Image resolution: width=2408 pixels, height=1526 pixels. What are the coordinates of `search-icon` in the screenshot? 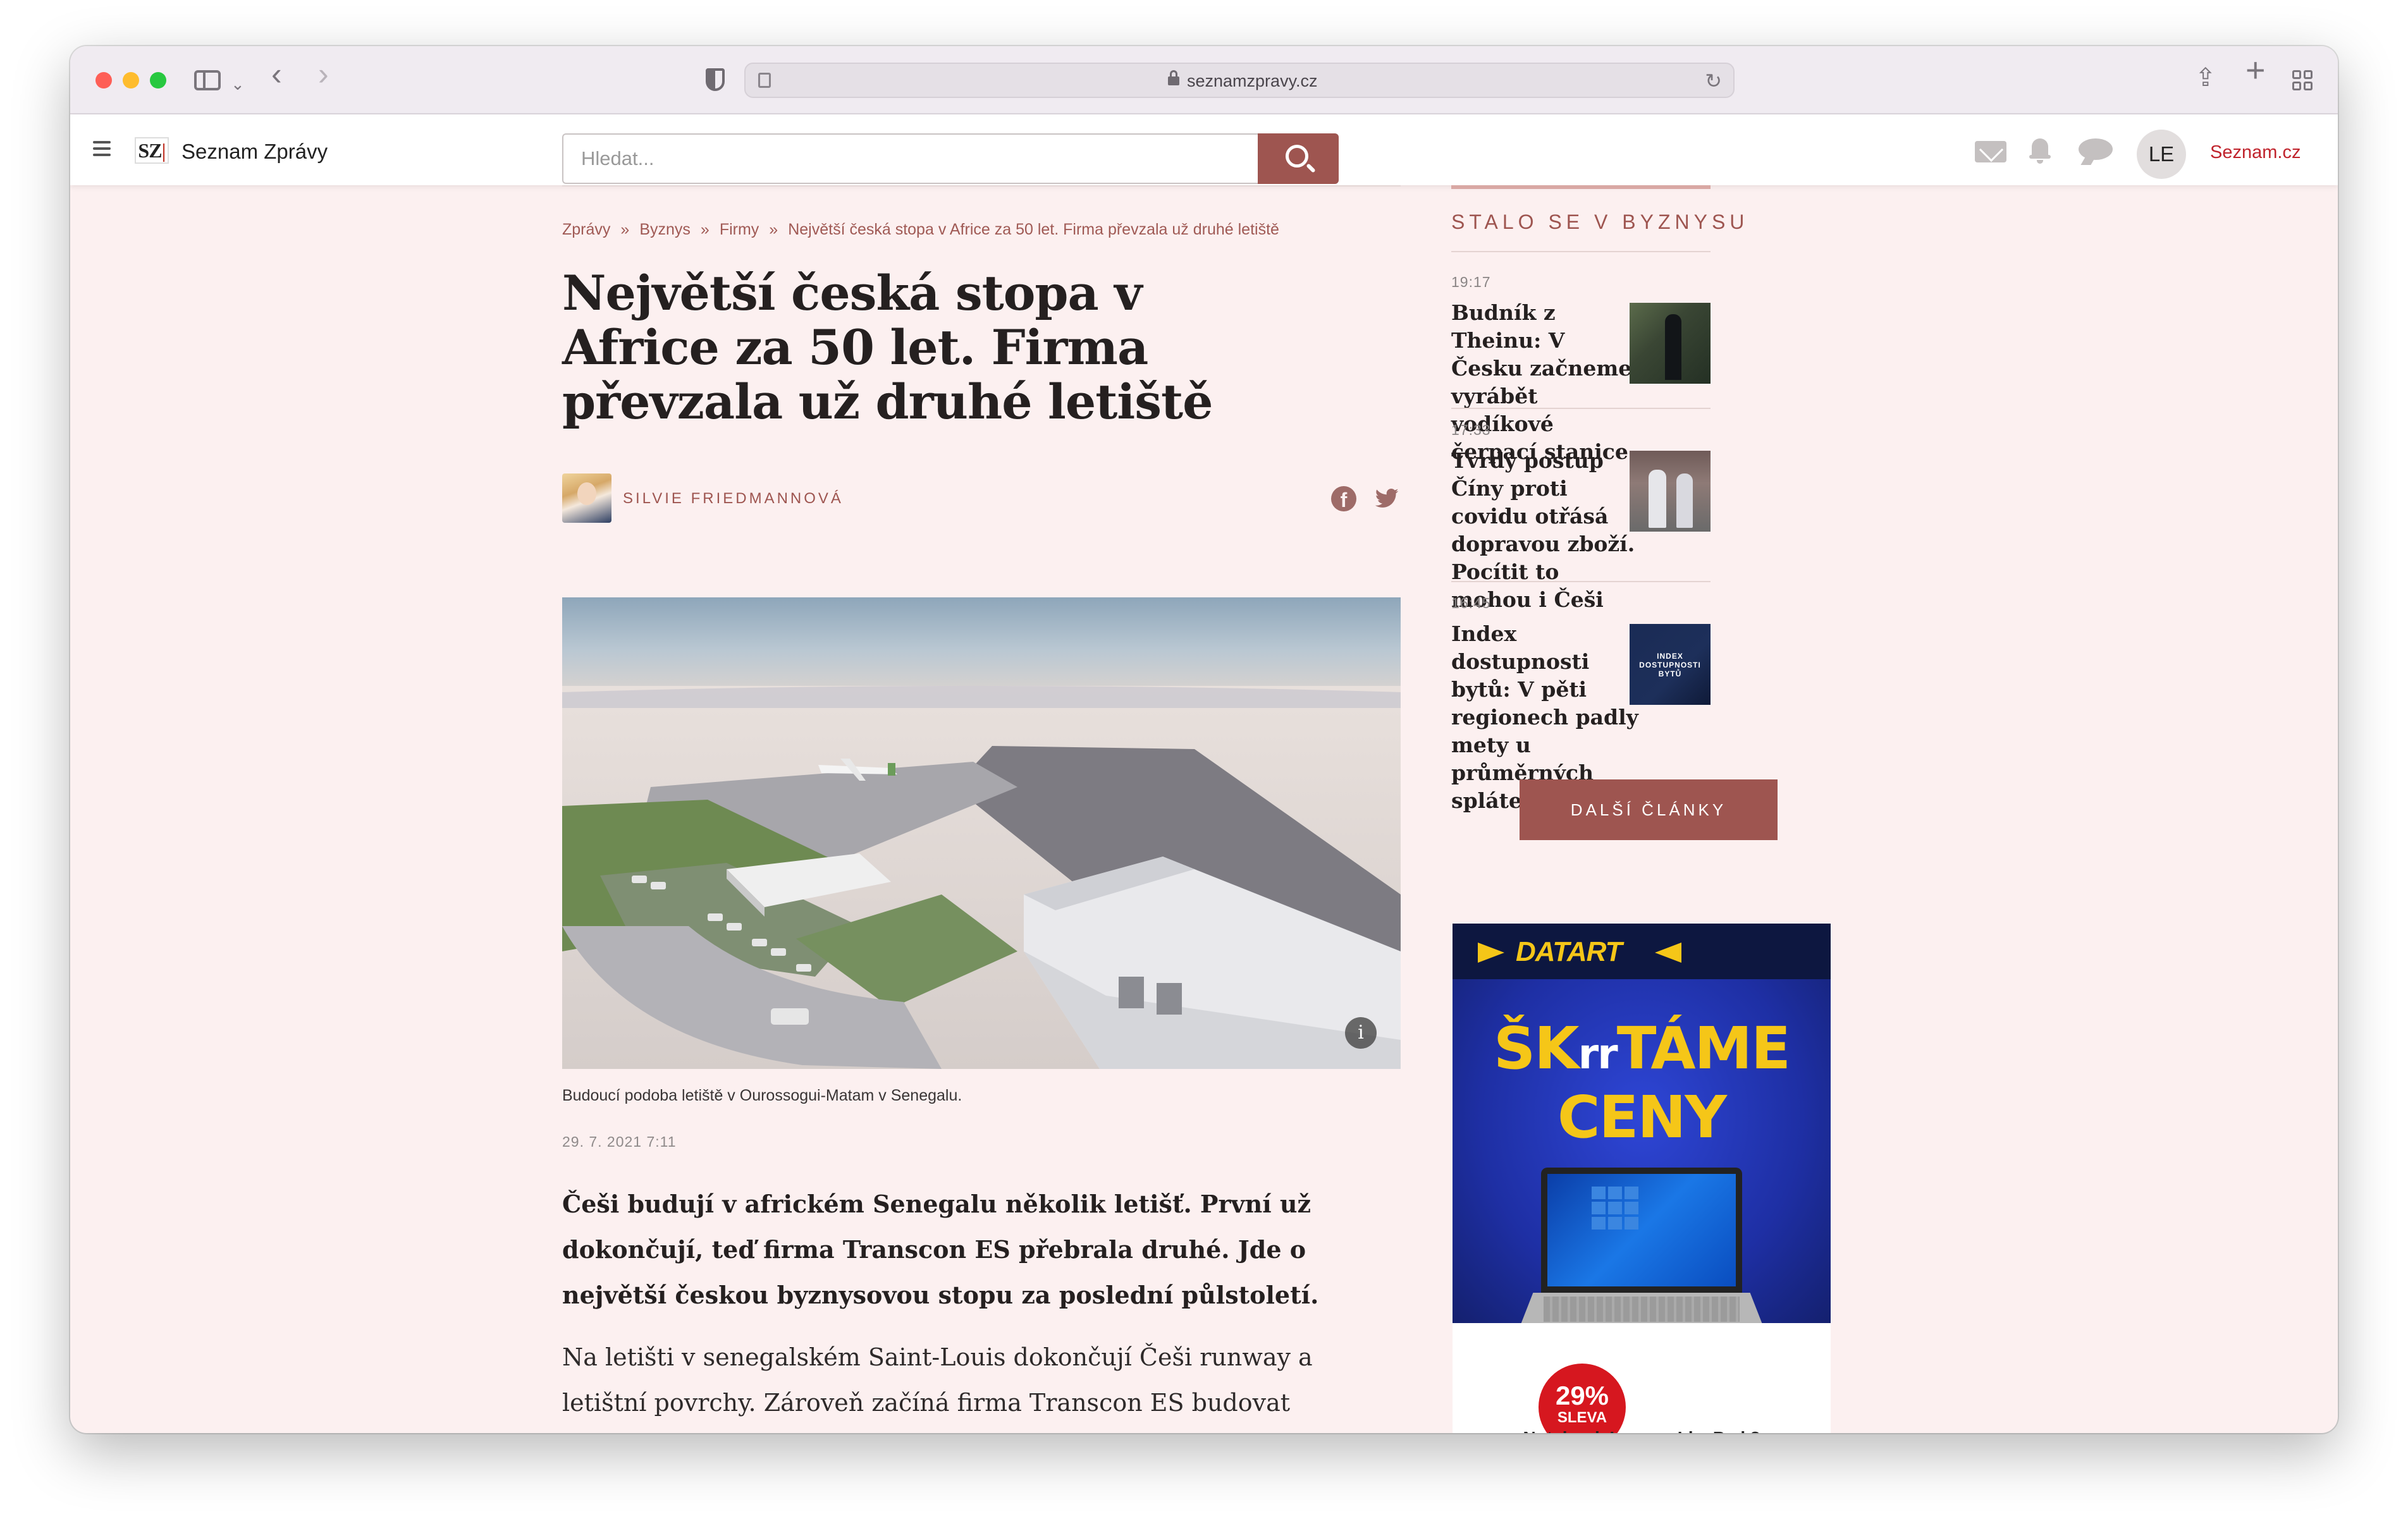 It's located at (1297, 156).